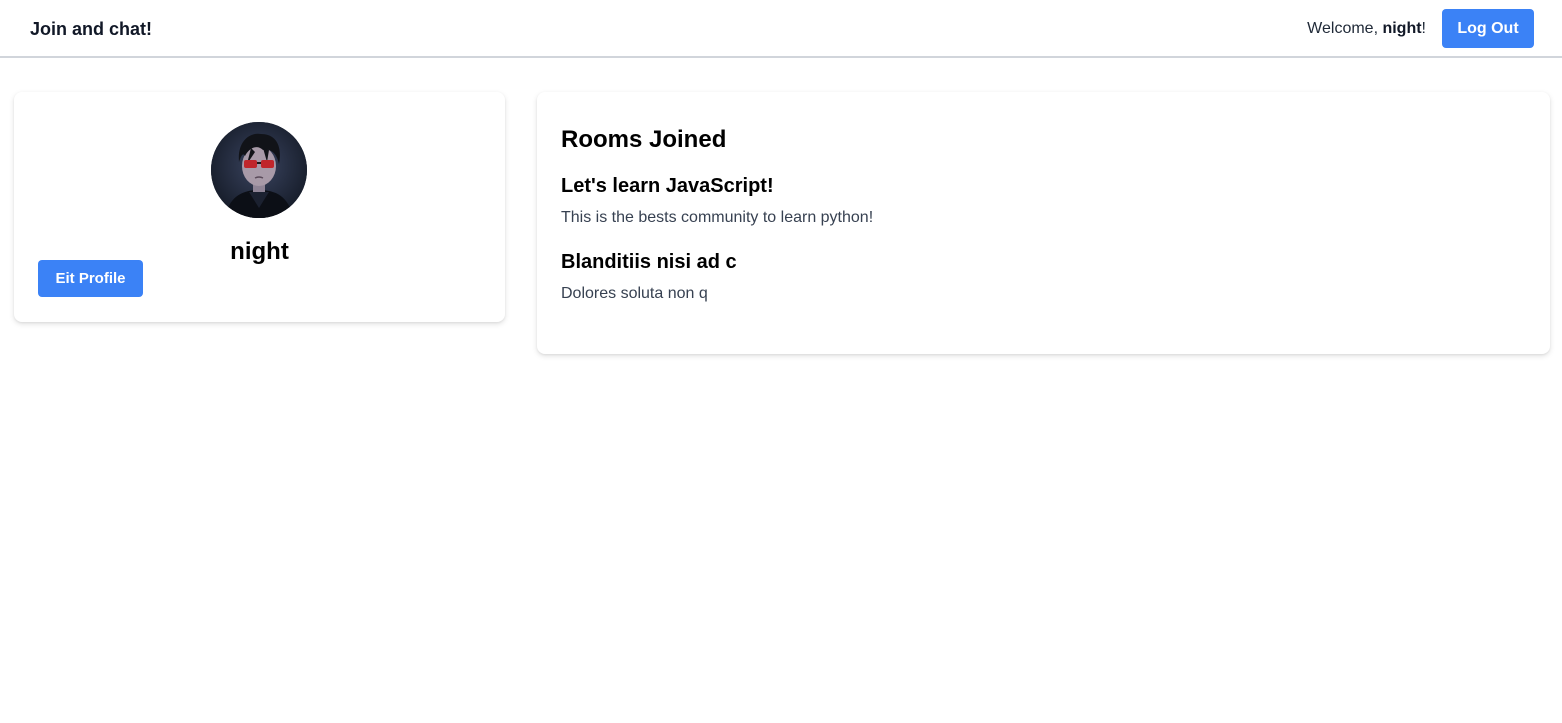  Describe the element at coordinates (717, 186) in the screenshot. I see `room-name: Let's learn JavaScript!` at that location.